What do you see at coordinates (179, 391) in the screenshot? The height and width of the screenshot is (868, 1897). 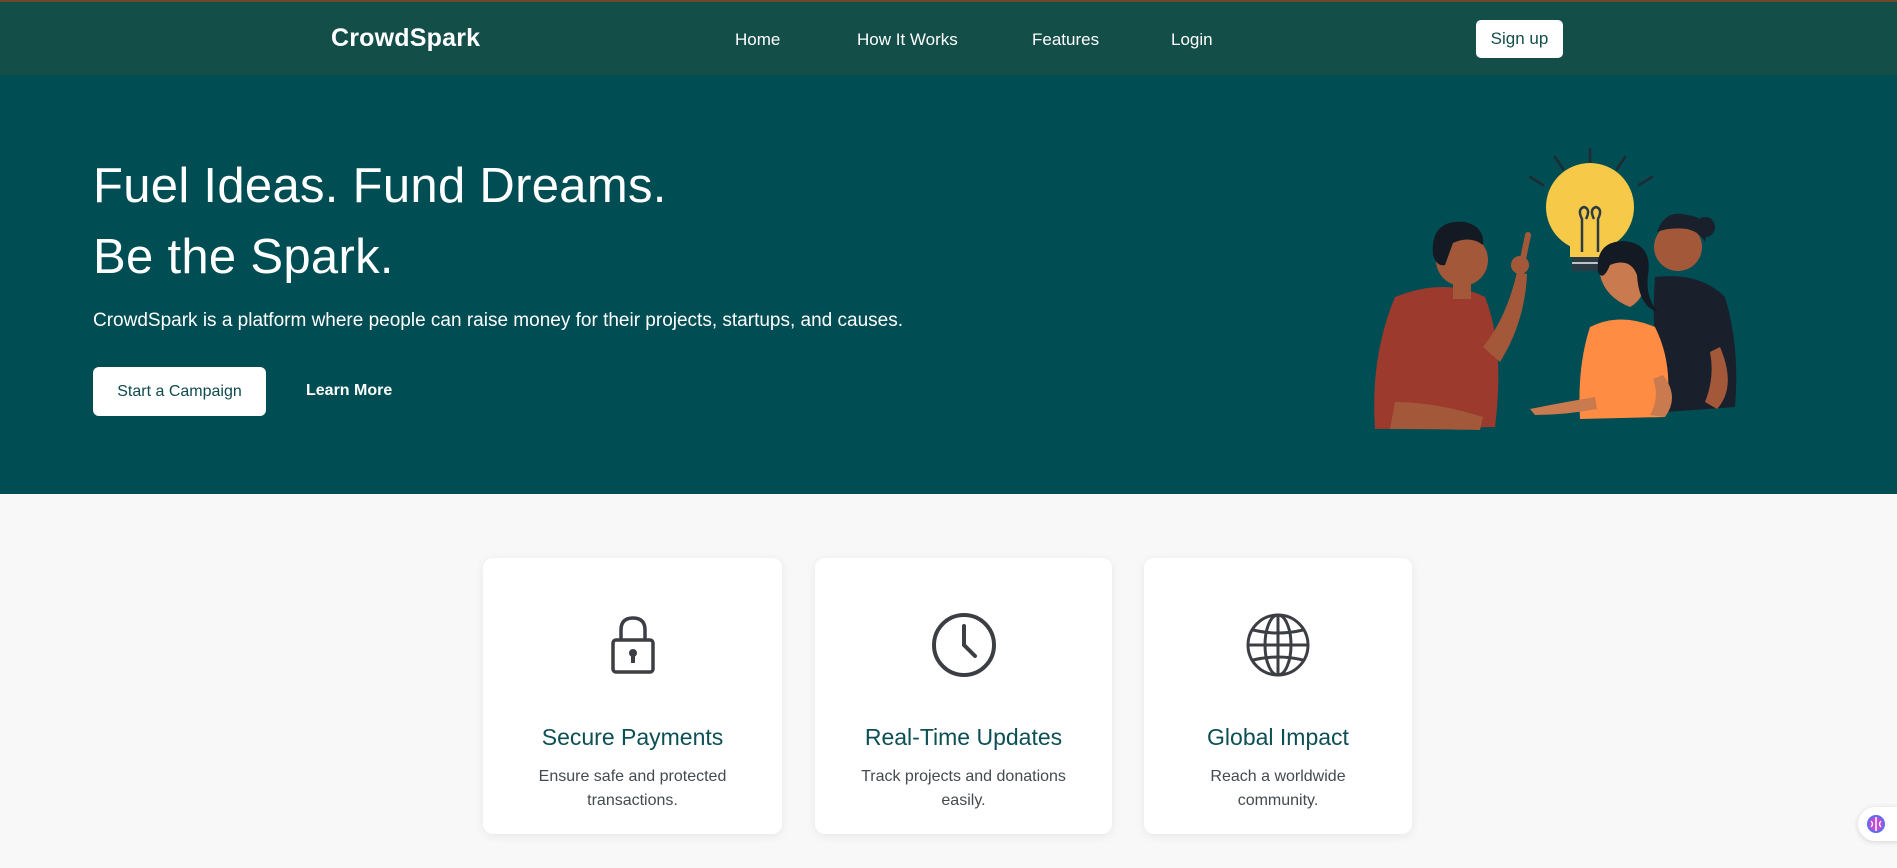 I see `start-campaign-button: Start a Campaign` at bounding box center [179, 391].